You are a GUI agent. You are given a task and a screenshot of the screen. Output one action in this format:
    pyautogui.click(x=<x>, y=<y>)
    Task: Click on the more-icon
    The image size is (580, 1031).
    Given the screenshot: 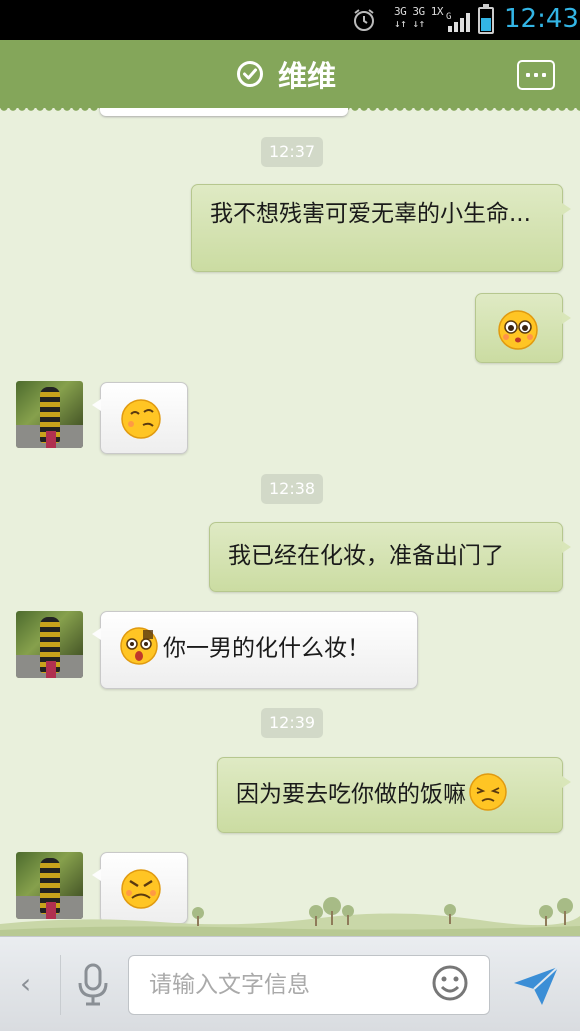 What is the action you would take?
    pyautogui.click(x=528, y=75)
    